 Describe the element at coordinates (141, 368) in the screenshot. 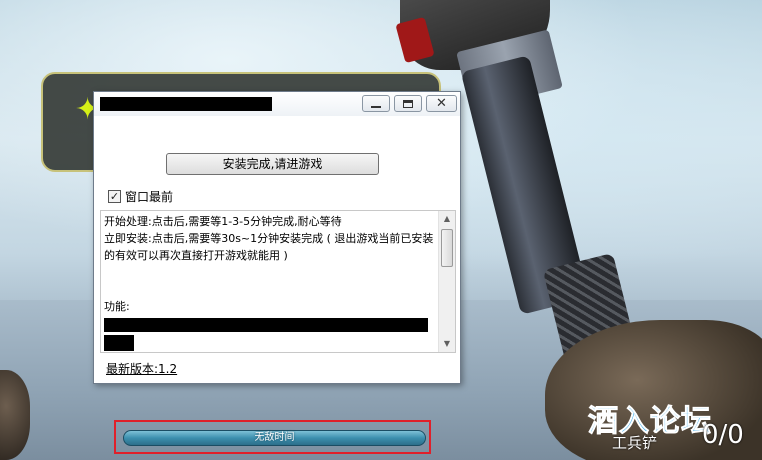

I see `version-link: 最新版本:1.2` at that location.